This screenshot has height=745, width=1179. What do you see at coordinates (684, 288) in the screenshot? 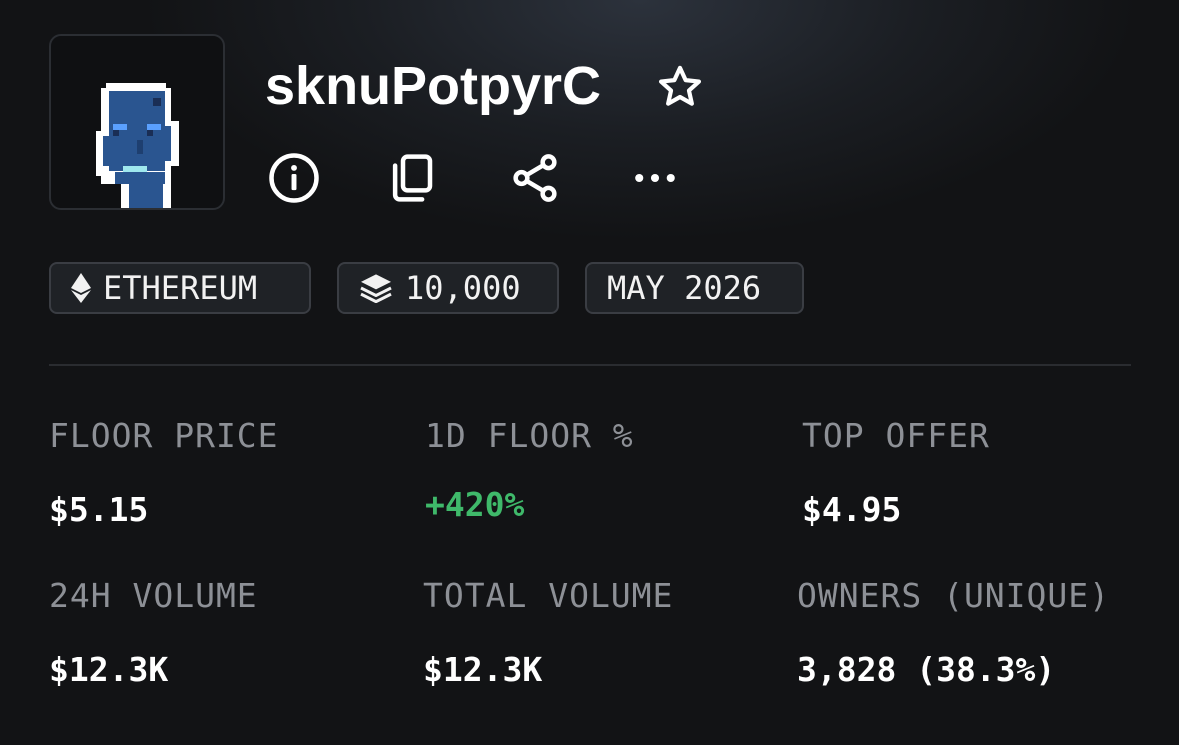
I see `date-label: MAY 2026` at bounding box center [684, 288].